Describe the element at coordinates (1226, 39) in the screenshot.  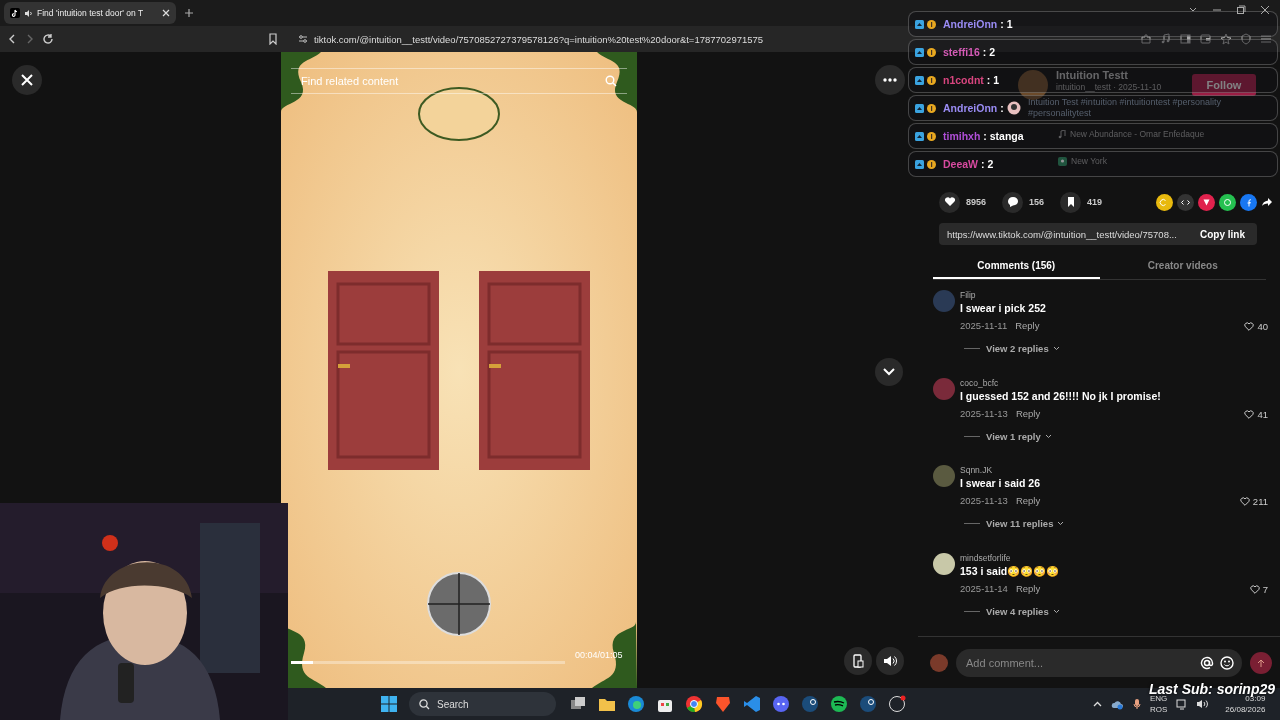
I see `star-icon` at that location.